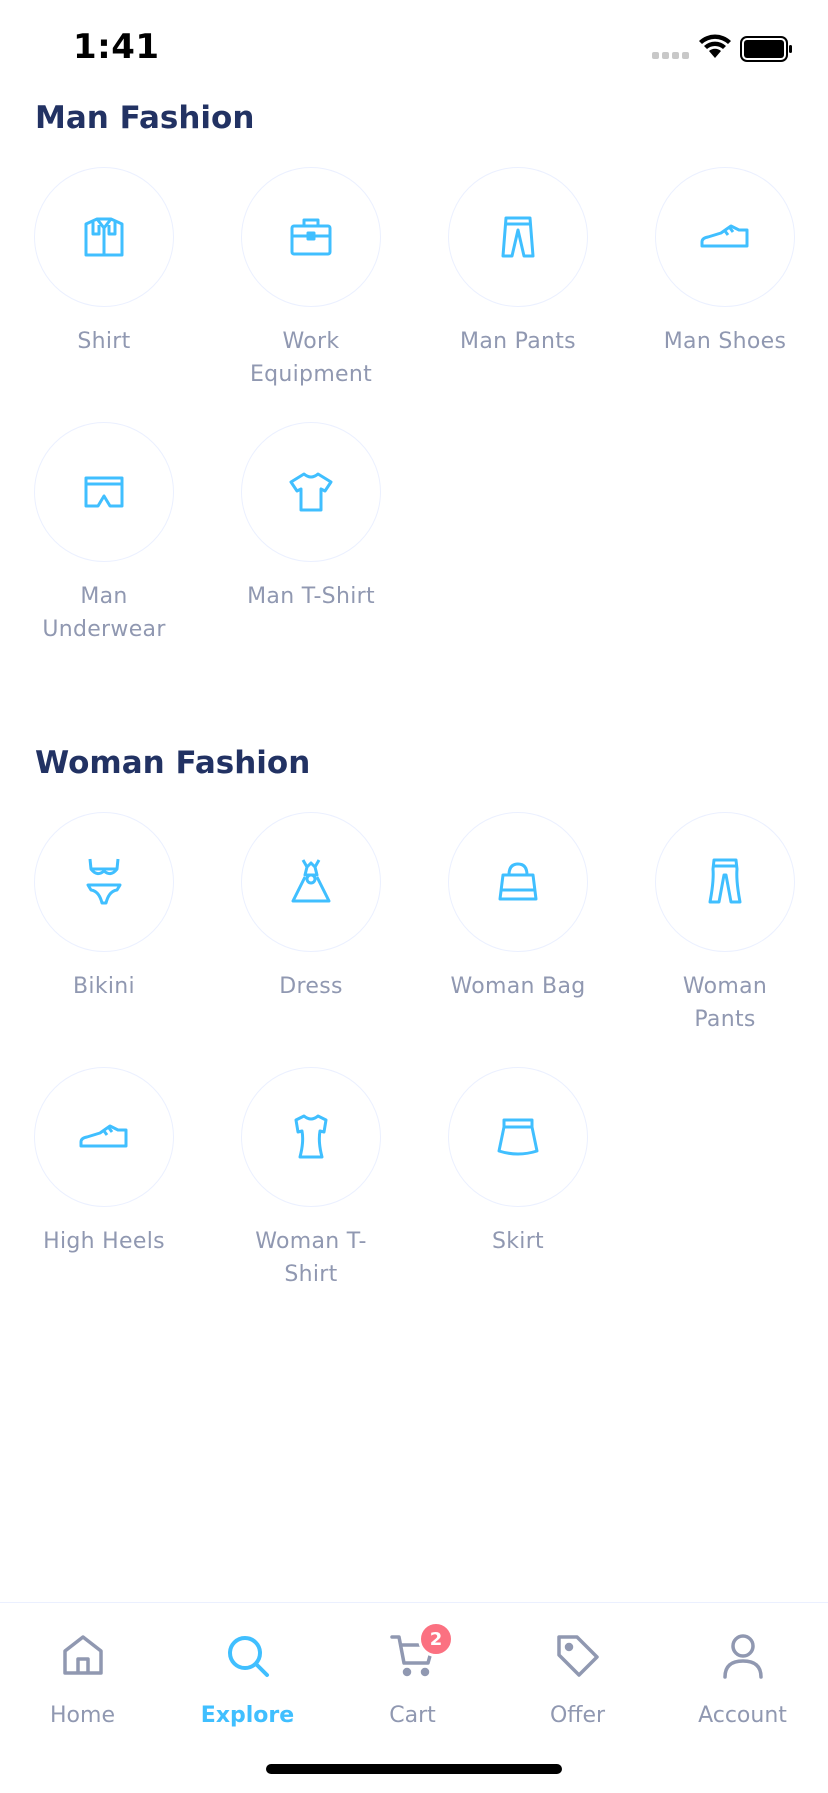 This screenshot has height=1793, width=828. What do you see at coordinates (412, 1715) in the screenshot?
I see `tab-label: Cart` at bounding box center [412, 1715].